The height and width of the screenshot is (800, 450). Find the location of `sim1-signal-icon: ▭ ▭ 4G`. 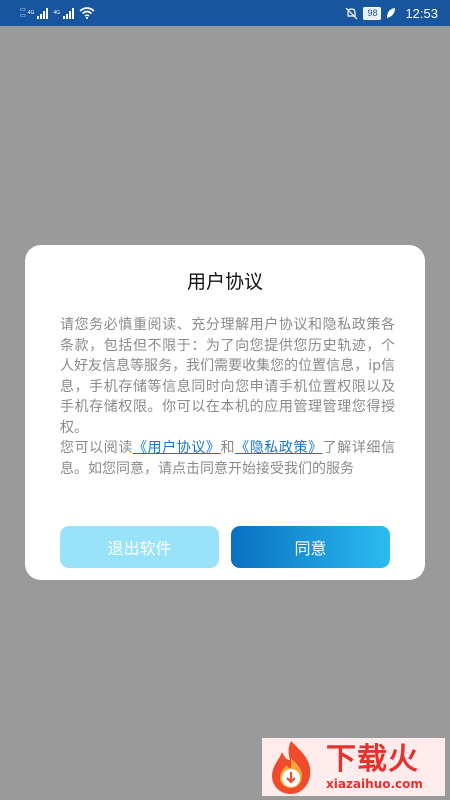

sim1-signal-icon: ▭ ▭ 4G is located at coordinates (34, 13).